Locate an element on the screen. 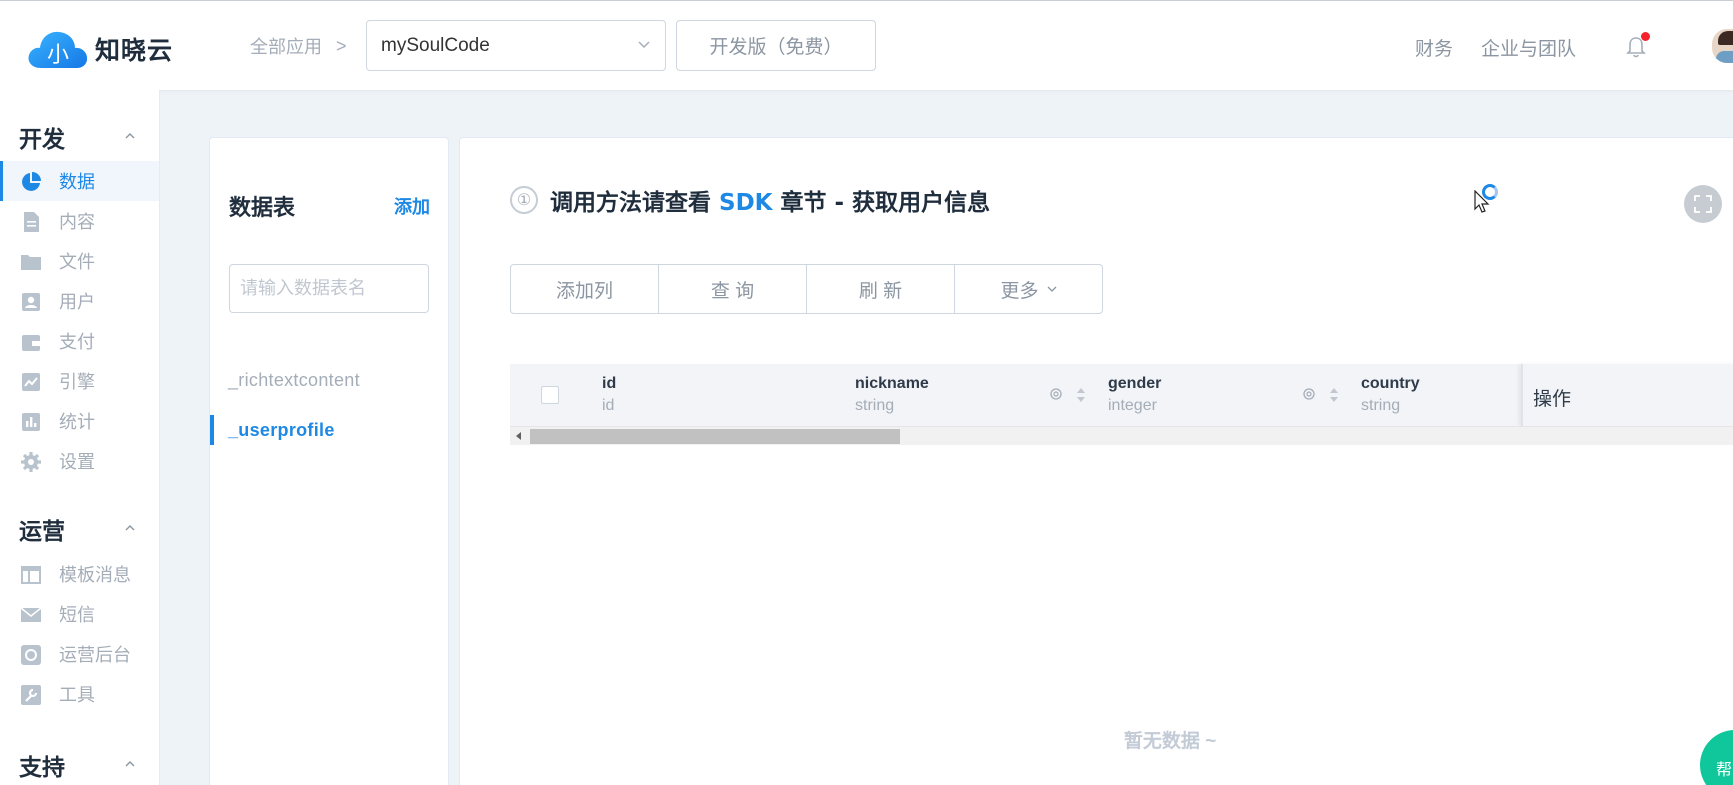 This screenshot has height=785, width=1733. section-dev-title: 开发 is located at coordinates (42, 137).